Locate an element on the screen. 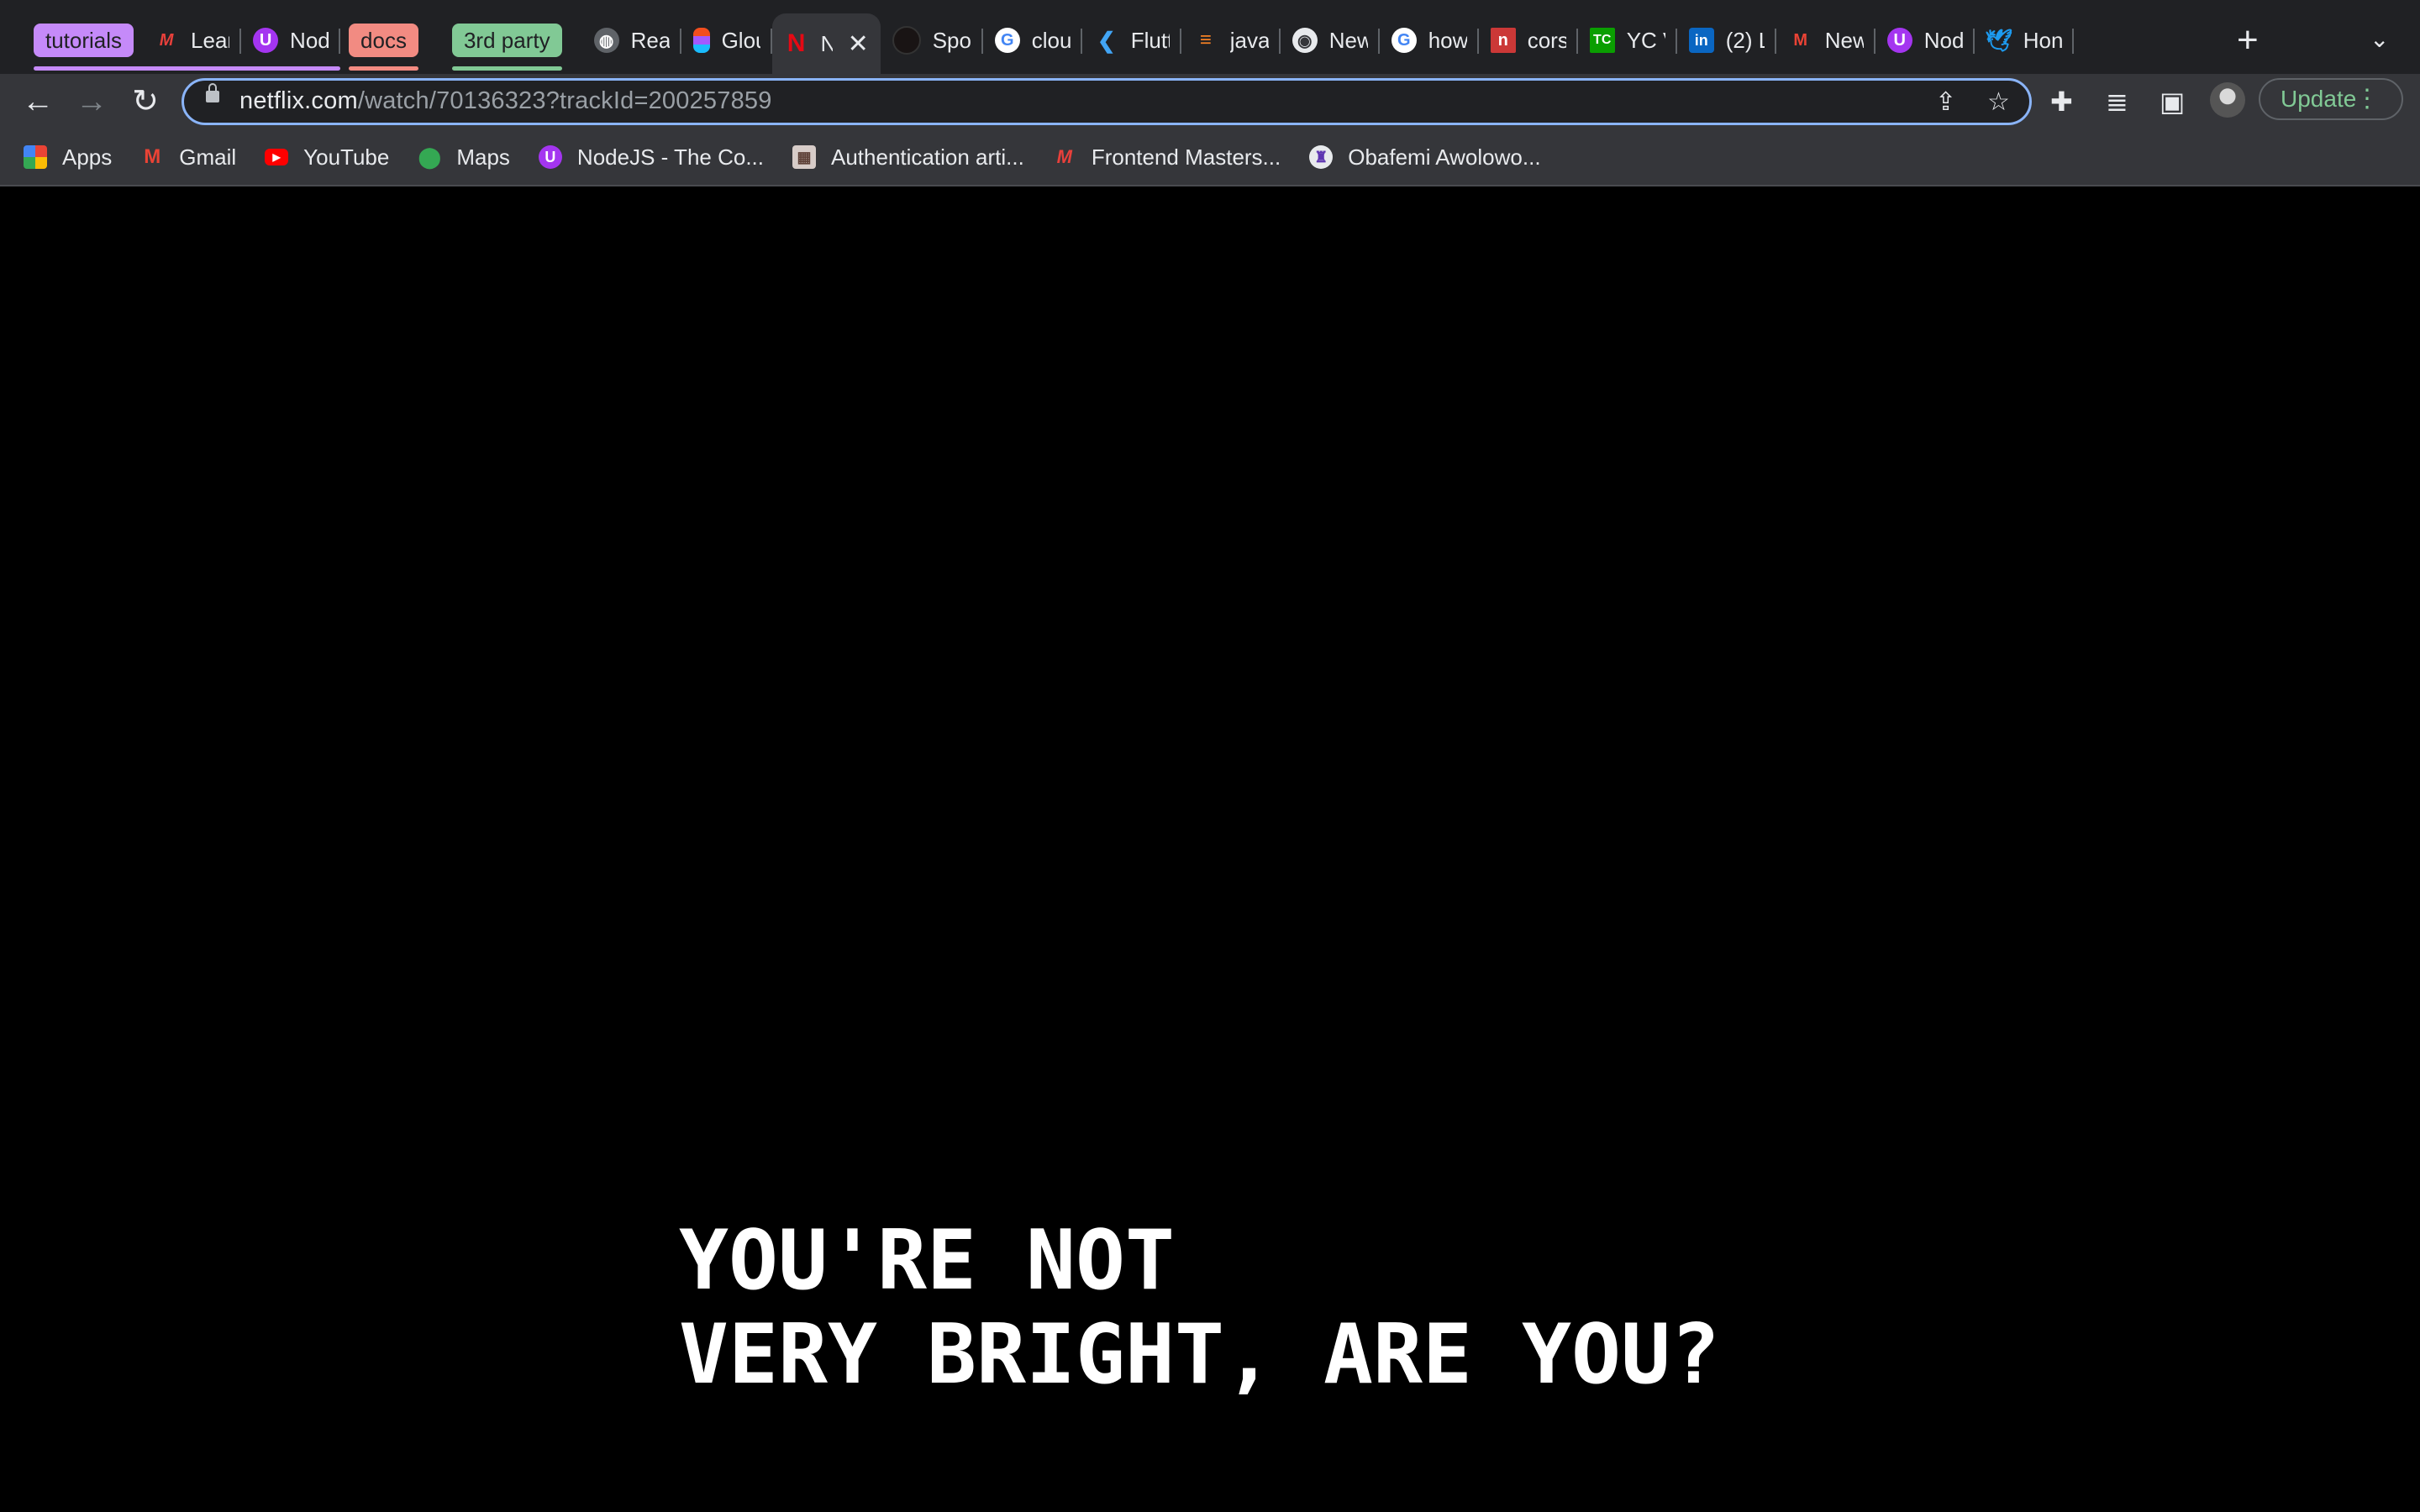 This screenshot has width=2420, height=1512. tab: ◉ New is located at coordinates (1330, 40).